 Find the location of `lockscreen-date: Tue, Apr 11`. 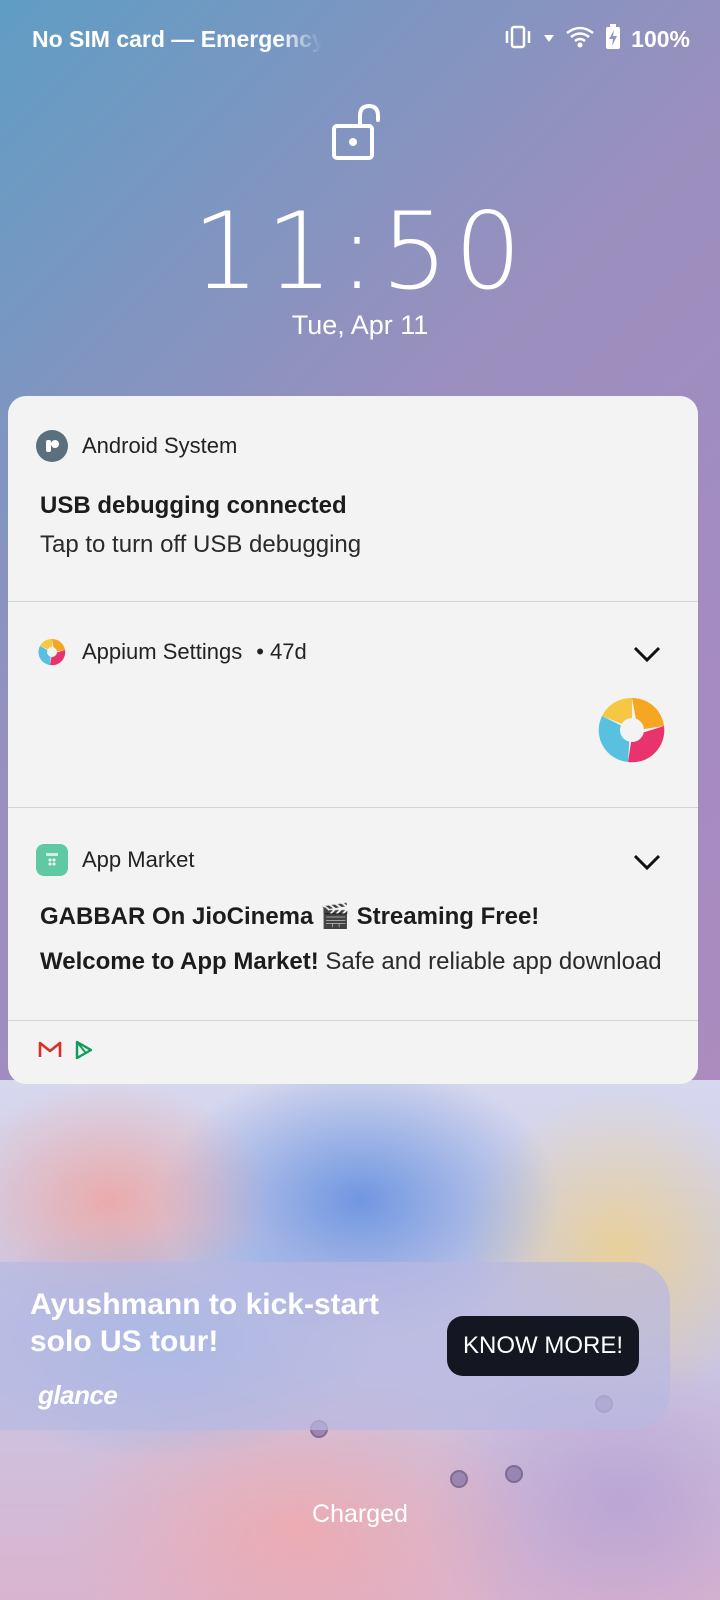

lockscreen-date: Tue, Apr 11 is located at coordinates (360, 325).